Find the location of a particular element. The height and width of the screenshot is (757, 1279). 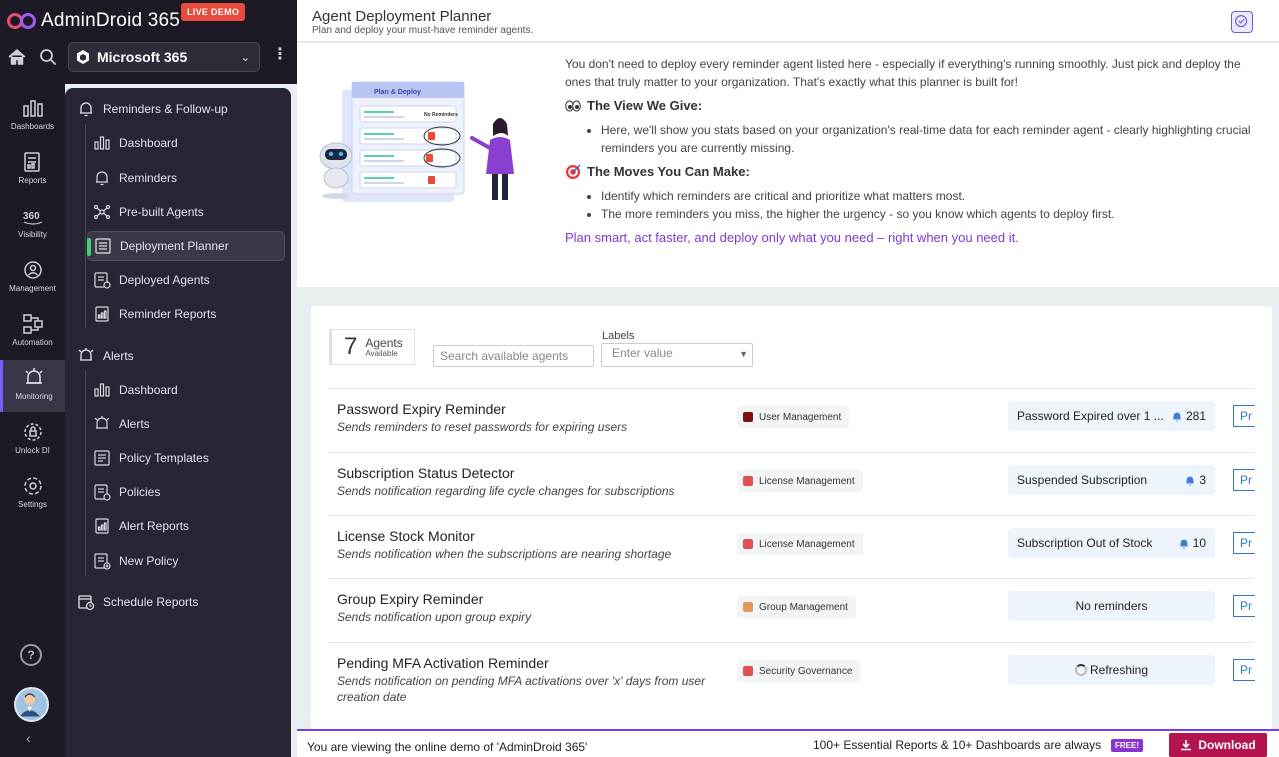

sidebar-item-reminders: Reminders is located at coordinates (186, 178).